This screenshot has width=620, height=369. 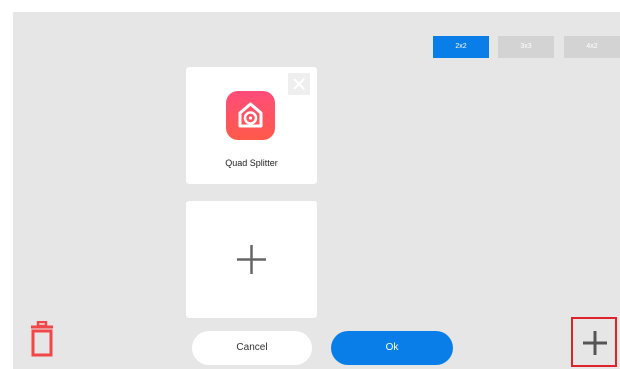 I want to click on trash-button, so click(x=42, y=341).